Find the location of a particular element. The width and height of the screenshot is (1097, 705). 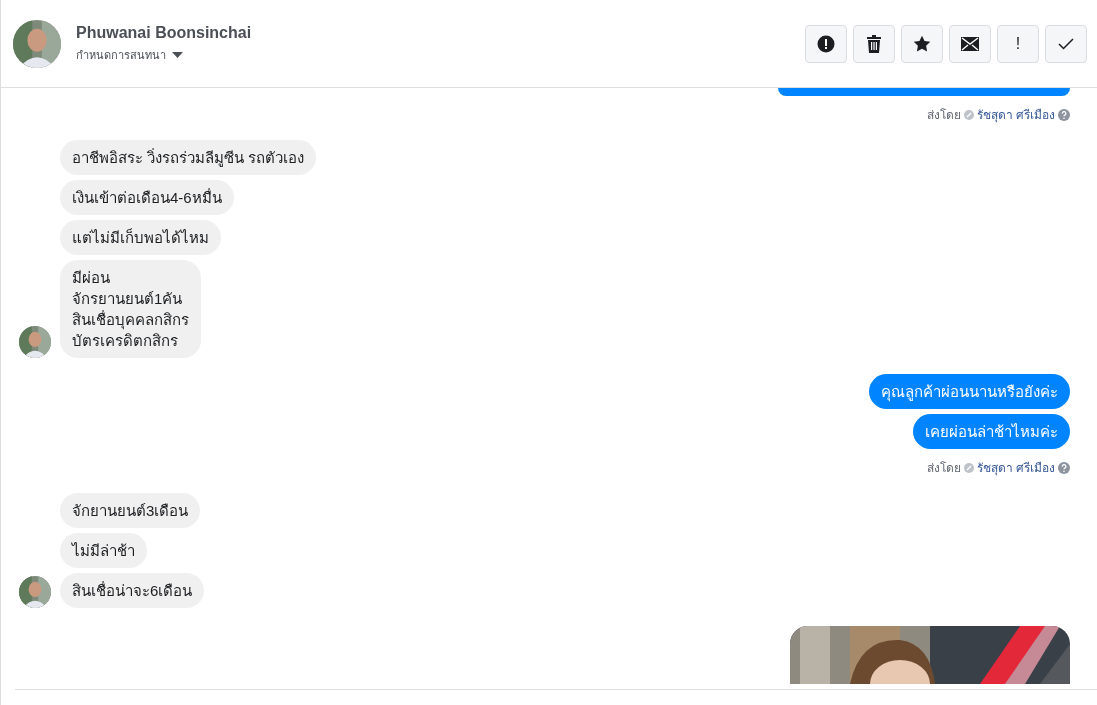

trash-button is located at coordinates (874, 43).